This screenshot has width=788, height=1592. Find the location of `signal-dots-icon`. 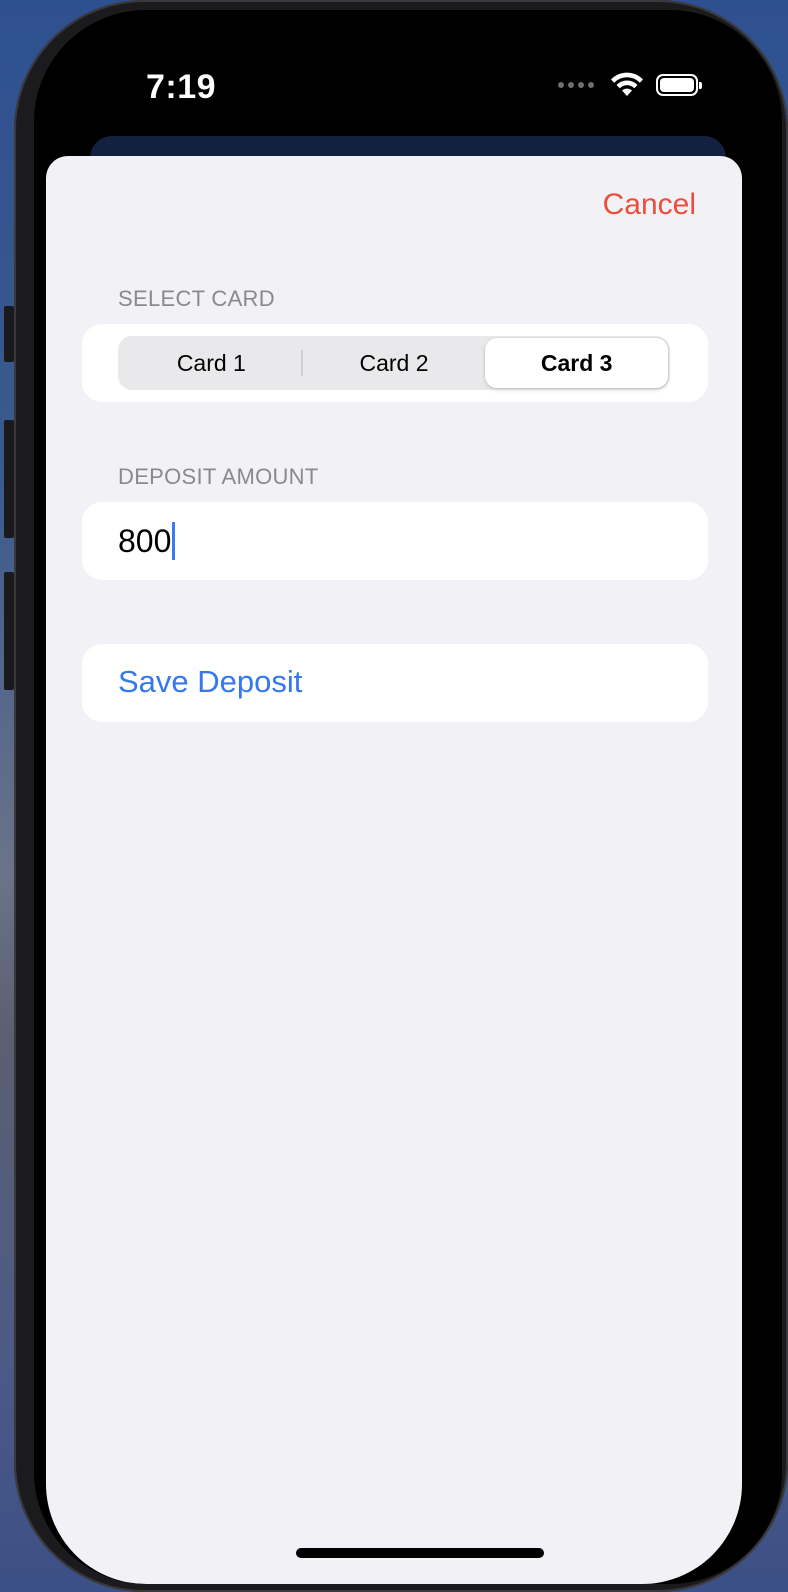

signal-dots-icon is located at coordinates (576, 85).